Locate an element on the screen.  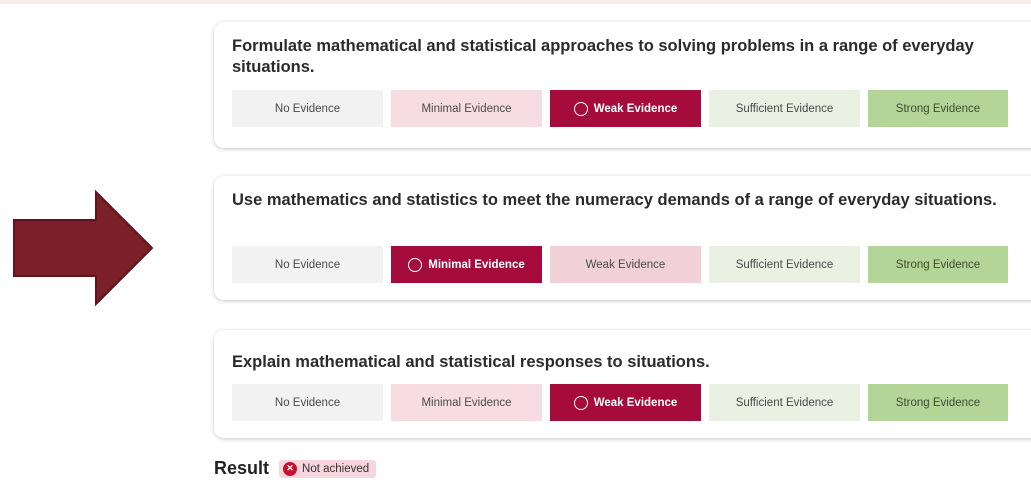
arrow-shape is located at coordinates (83, 248).